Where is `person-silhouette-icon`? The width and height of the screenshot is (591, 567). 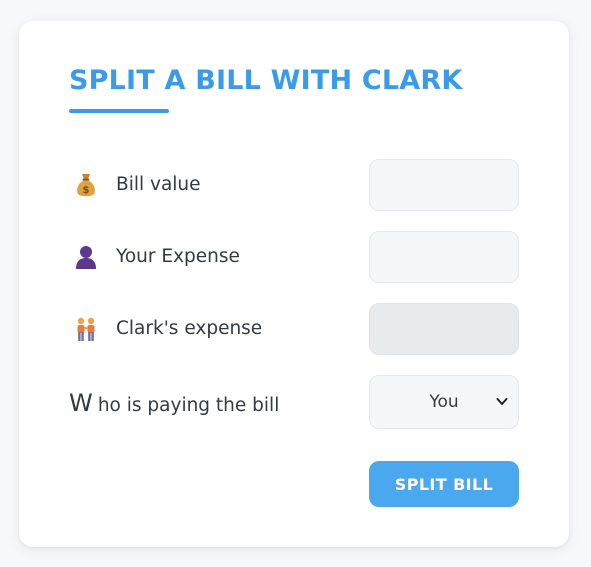 person-silhouette-icon is located at coordinates (86, 257).